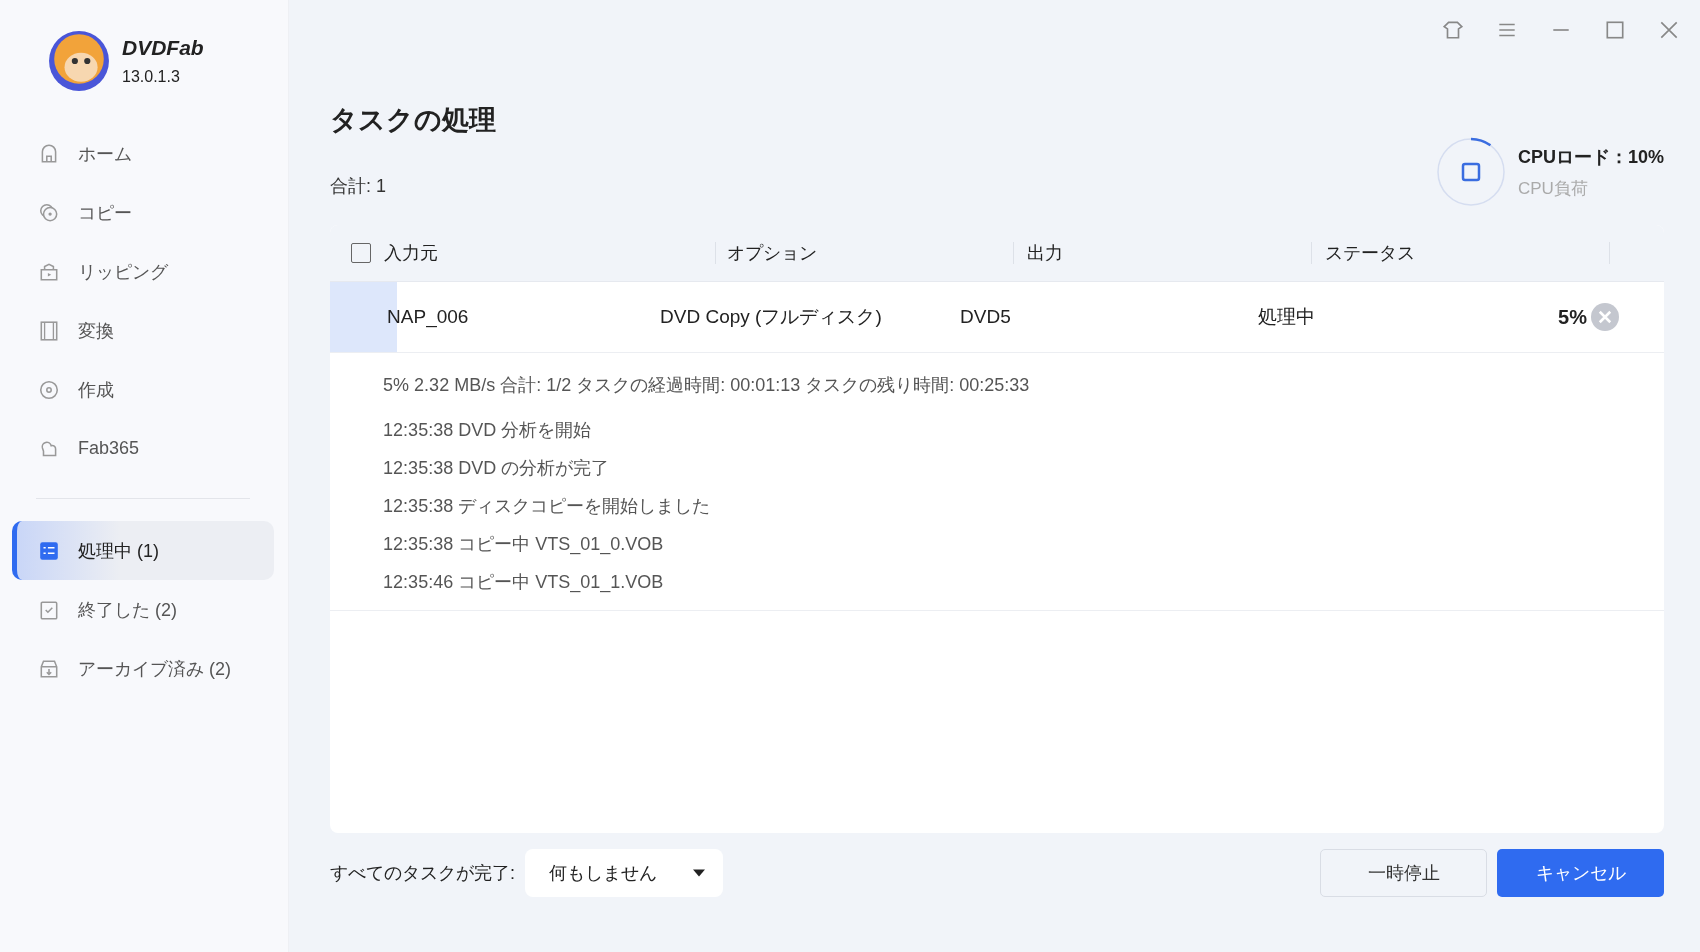 The image size is (1700, 952). Describe the element at coordinates (865, 253) in the screenshot. I see `column-header: オプション` at that location.